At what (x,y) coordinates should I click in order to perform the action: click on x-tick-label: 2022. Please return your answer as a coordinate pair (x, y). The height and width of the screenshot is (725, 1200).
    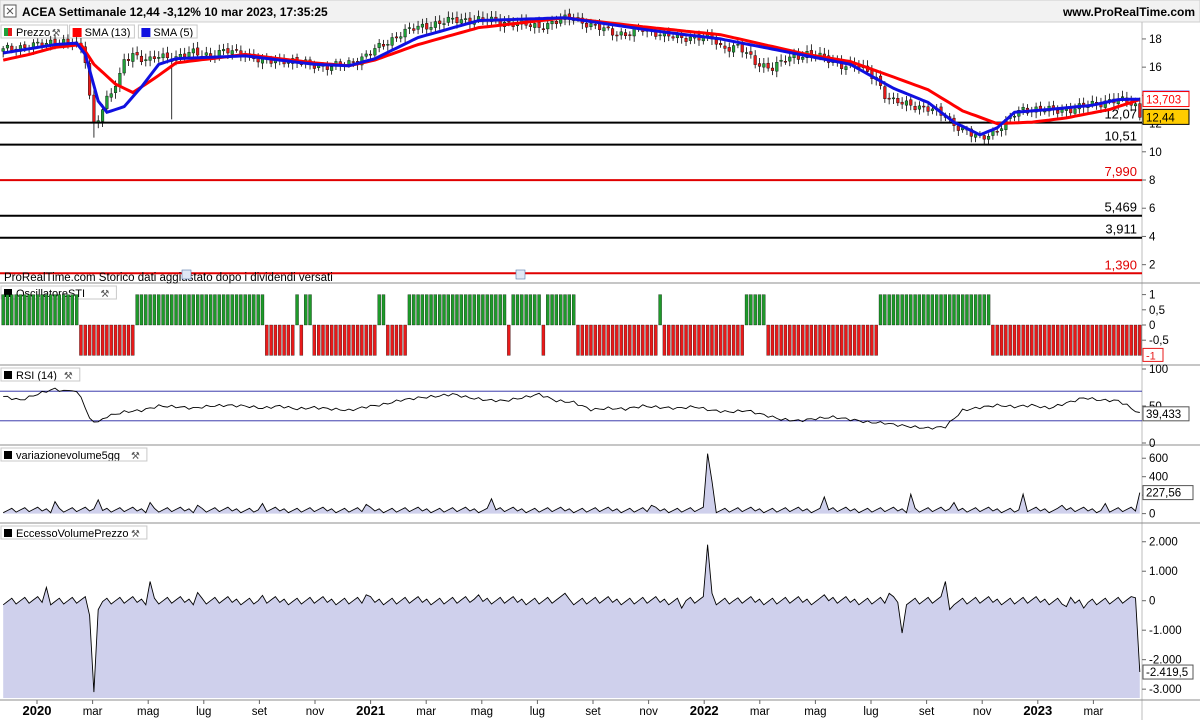
    Looking at the image, I should click on (704, 710).